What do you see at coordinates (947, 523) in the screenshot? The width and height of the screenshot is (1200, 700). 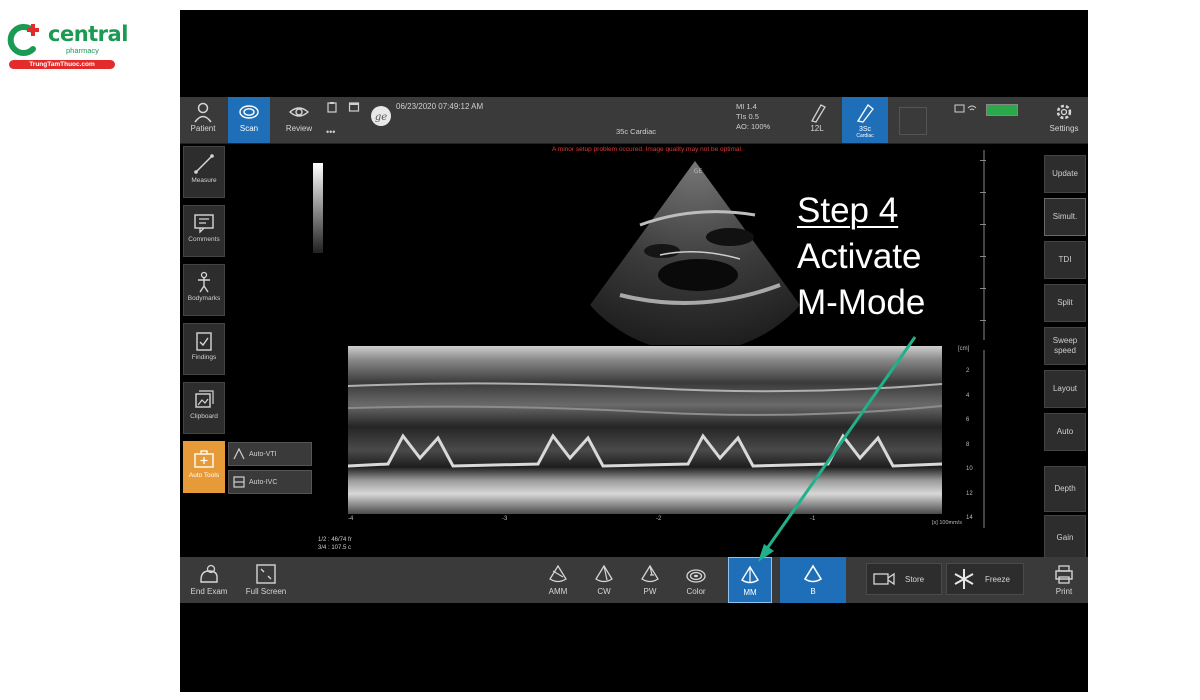 I see `time-unit: [s] 100mm/s` at bounding box center [947, 523].